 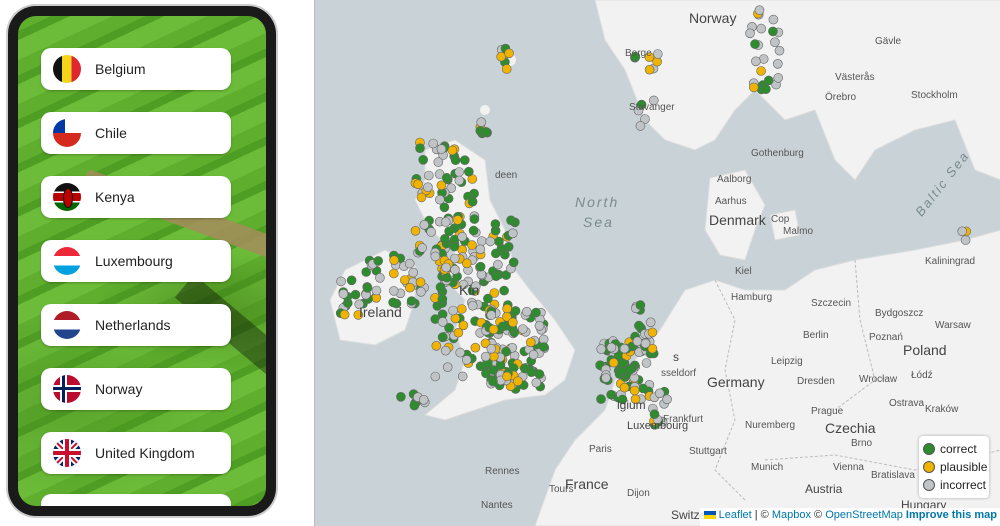 I want to click on country-option-partial, so click(x=136, y=500).